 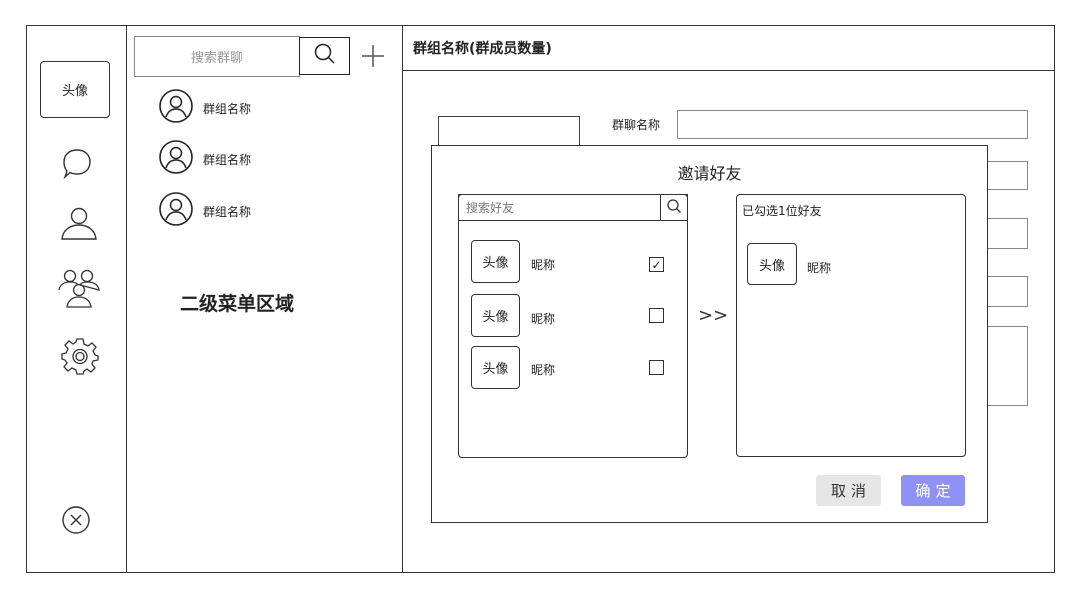 I want to click on selected-friends-panel, so click(x=851, y=325).